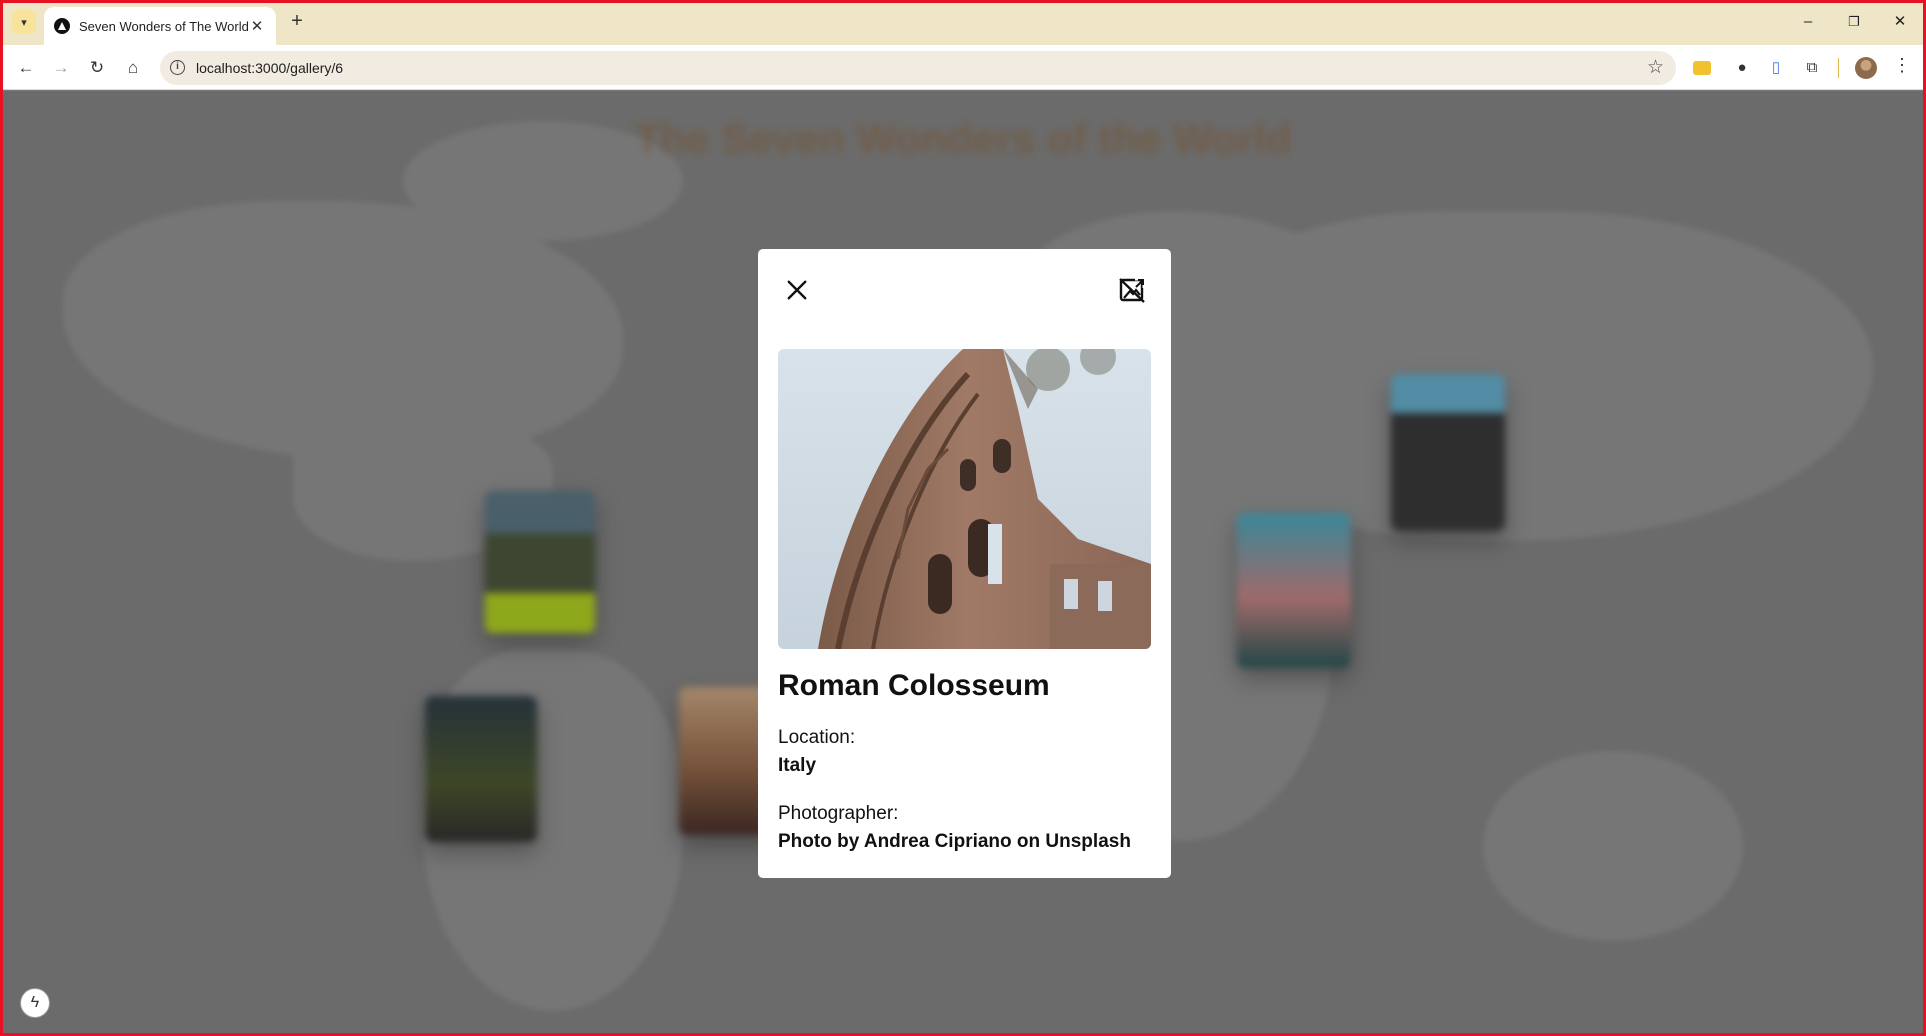 The height and width of the screenshot is (1036, 1926). Describe the element at coordinates (1776, 68) in the screenshot. I see `extension-document-icon: ▯` at that location.